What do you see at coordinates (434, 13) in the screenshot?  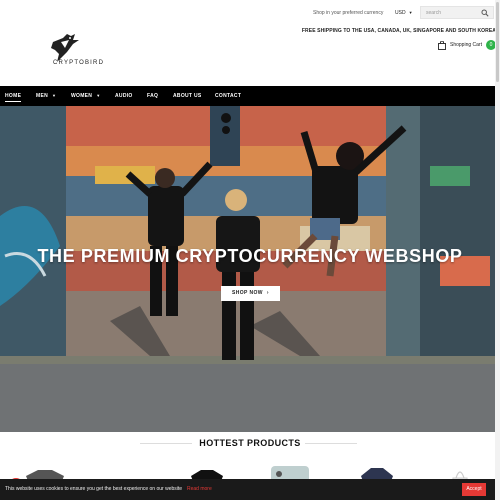 I see `search-placeholder: search` at bounding box center [434, 13].